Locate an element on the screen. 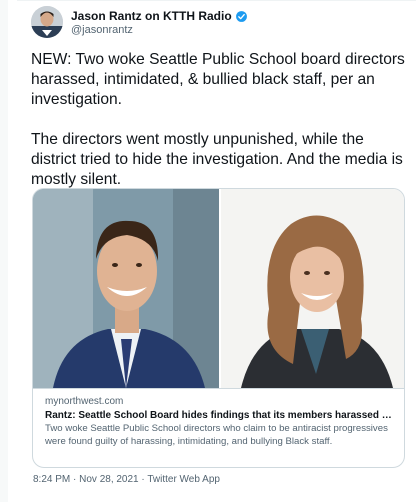  card-domain: mynorthwest.com is located at coordinates (84, 401).